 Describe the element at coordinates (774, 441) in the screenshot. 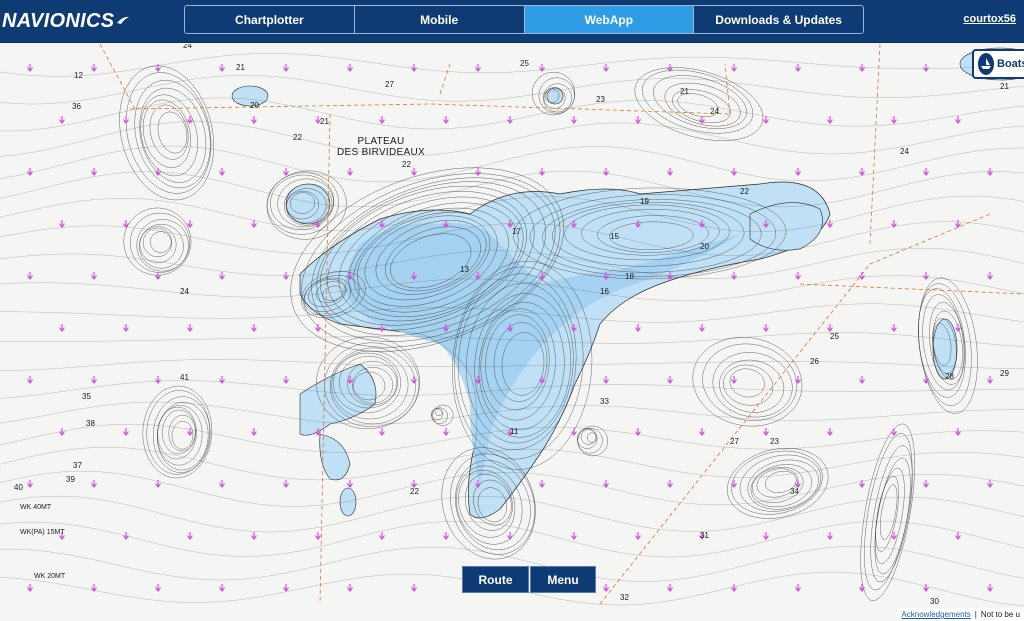

I see `depth-sounding: 23` at that location.